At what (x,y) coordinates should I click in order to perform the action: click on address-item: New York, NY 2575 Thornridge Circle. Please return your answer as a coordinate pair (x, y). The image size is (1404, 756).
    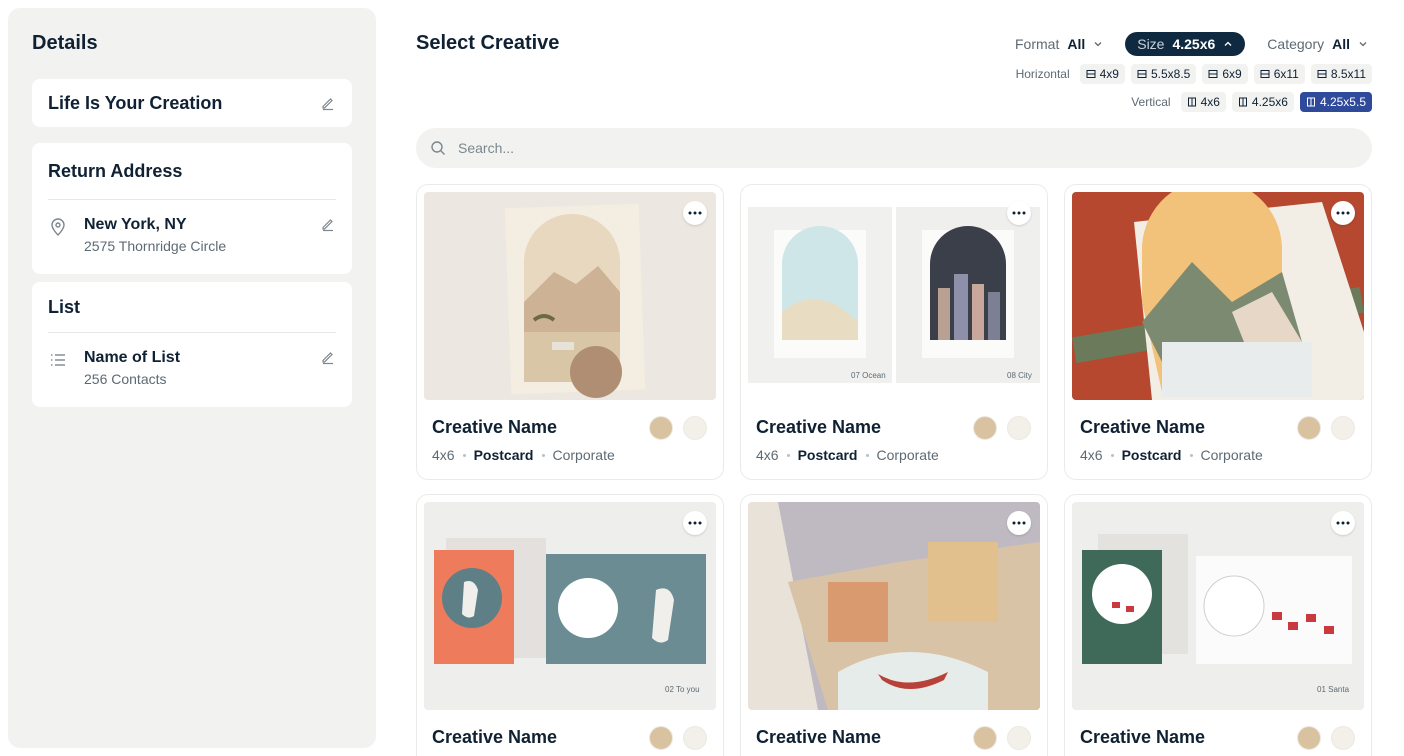
    Looking at the image, I should click on (192, 237).